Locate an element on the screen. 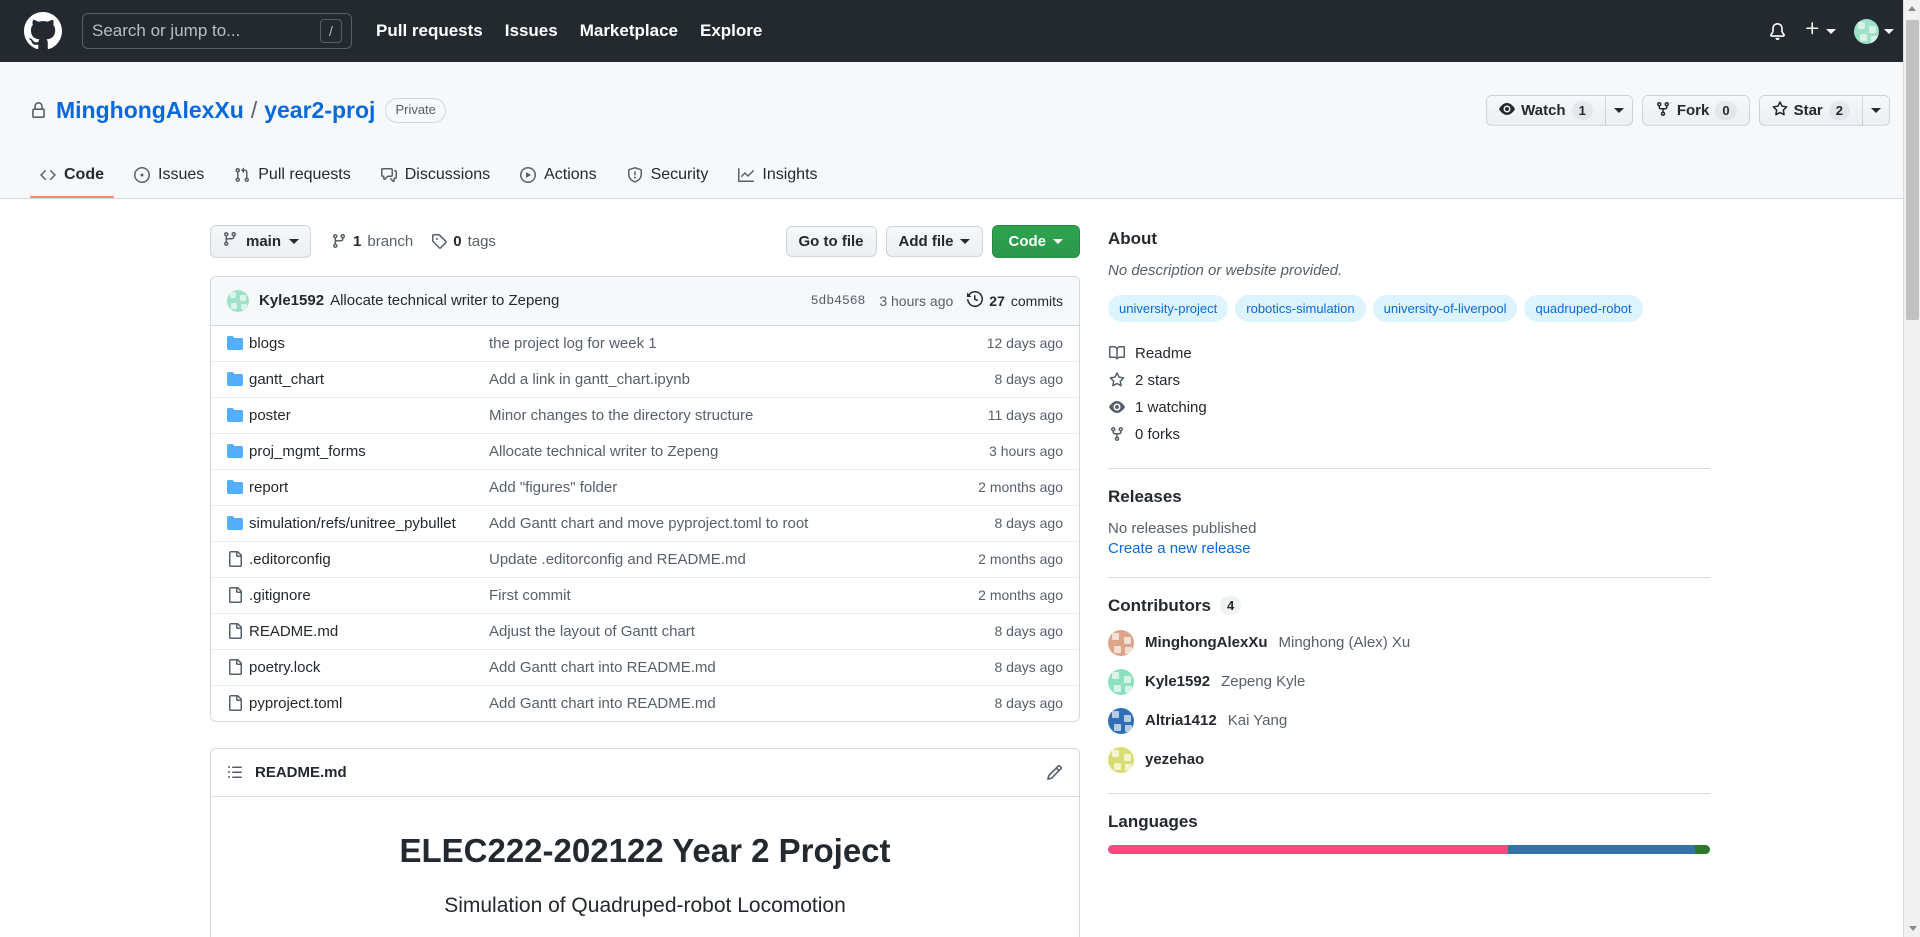  contributor-row: Altria1412 Kai Yang is located at coordinates (1409, 720).